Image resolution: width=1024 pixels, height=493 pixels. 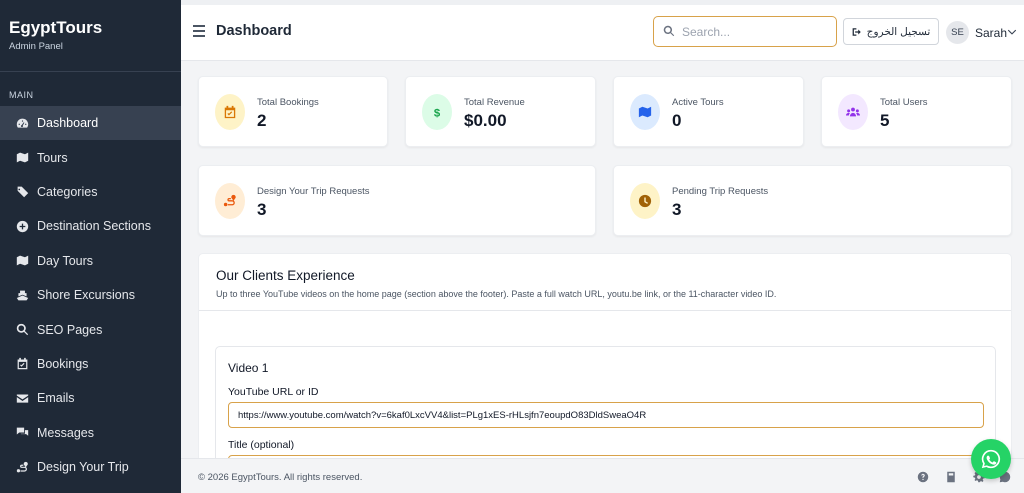 I want to click on chevron-down-icon, so click(x=1012, y=32).